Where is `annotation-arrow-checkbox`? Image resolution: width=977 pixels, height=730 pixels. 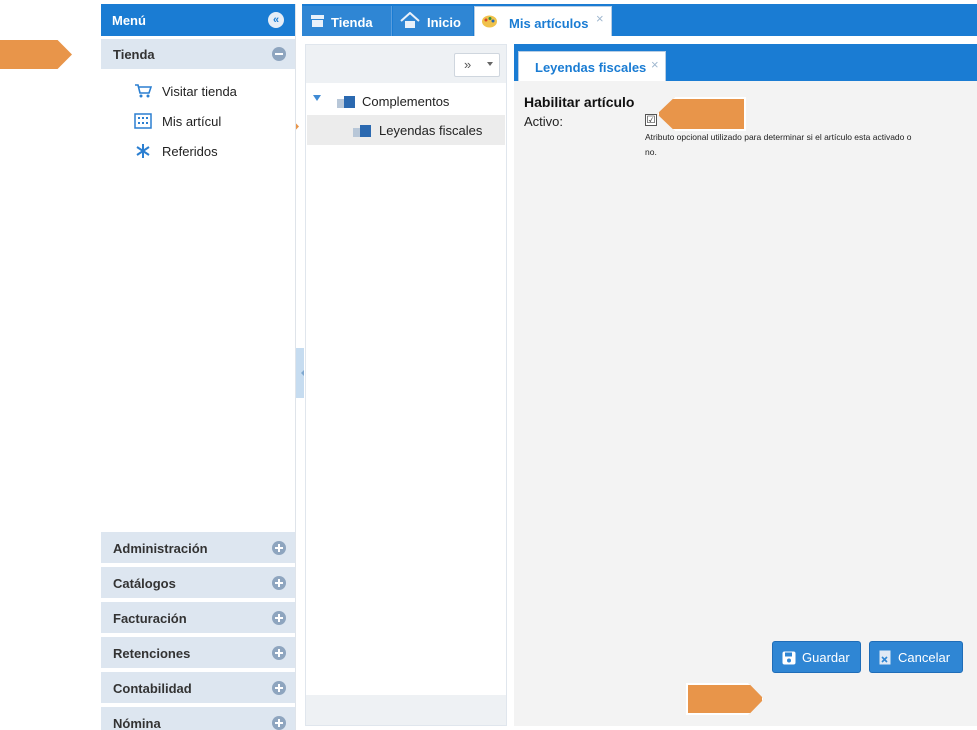 annotation-arrow-checkbox is located at coordinates (701, 114).